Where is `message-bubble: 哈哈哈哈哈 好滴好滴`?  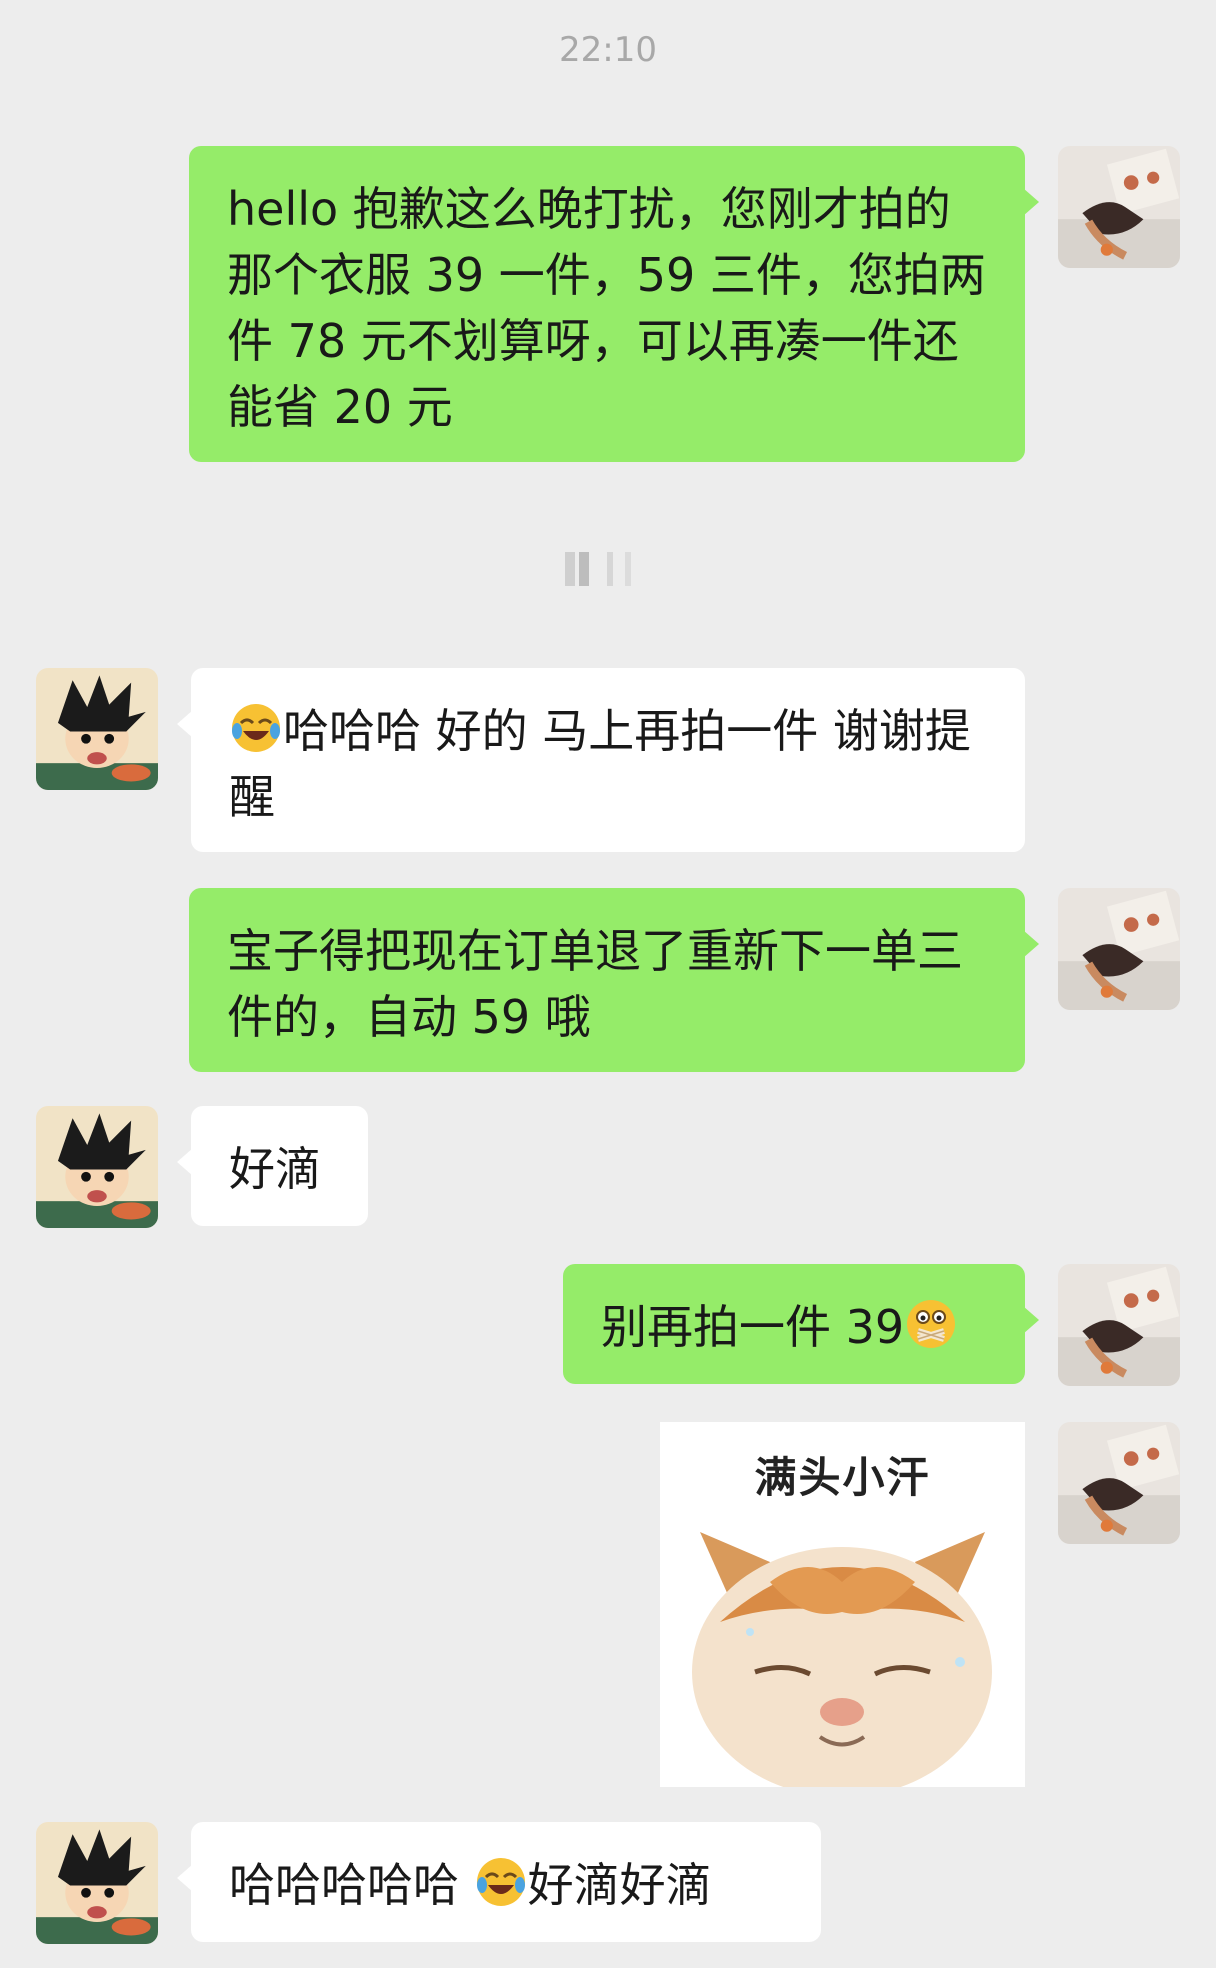
message-bubble: 哈哈哈哈哈 好滴好滴 is located at coordinates (499, 1882).